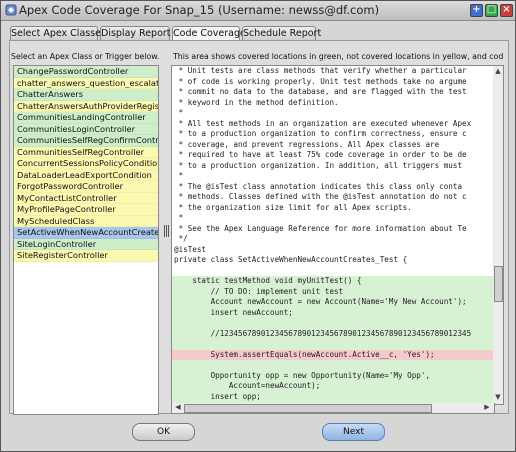 The height and width of the screenshot is (452, 516). What do you see at coordinates (86, 256) in the screenshot?
I see `apex-class-item: SiteRegisterController` at bounding box center [86, 256].